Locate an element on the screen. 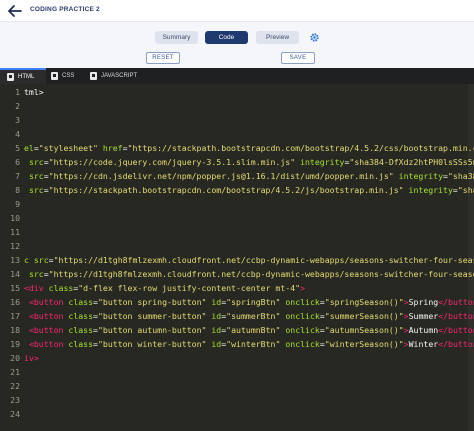 The image size is (474, 431). code-line: 9 is located at coordinates (237, 204).